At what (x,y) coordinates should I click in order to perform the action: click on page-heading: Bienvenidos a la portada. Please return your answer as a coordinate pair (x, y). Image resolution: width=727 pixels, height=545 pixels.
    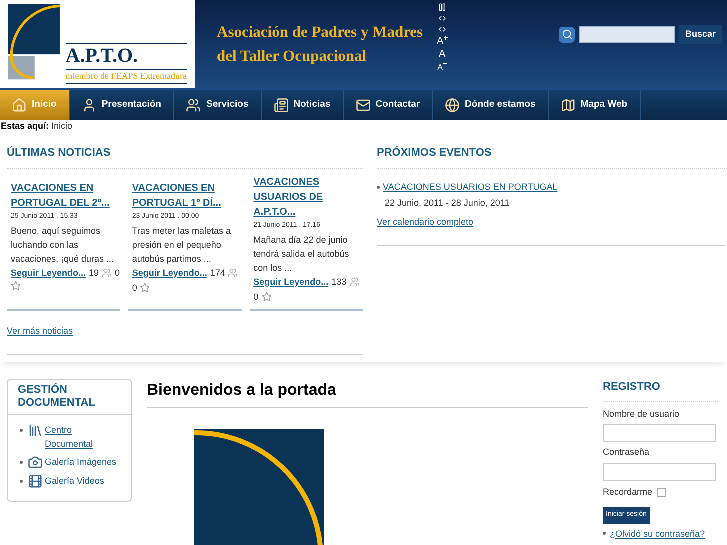
    Looking at the image, I should click on (367, 393).